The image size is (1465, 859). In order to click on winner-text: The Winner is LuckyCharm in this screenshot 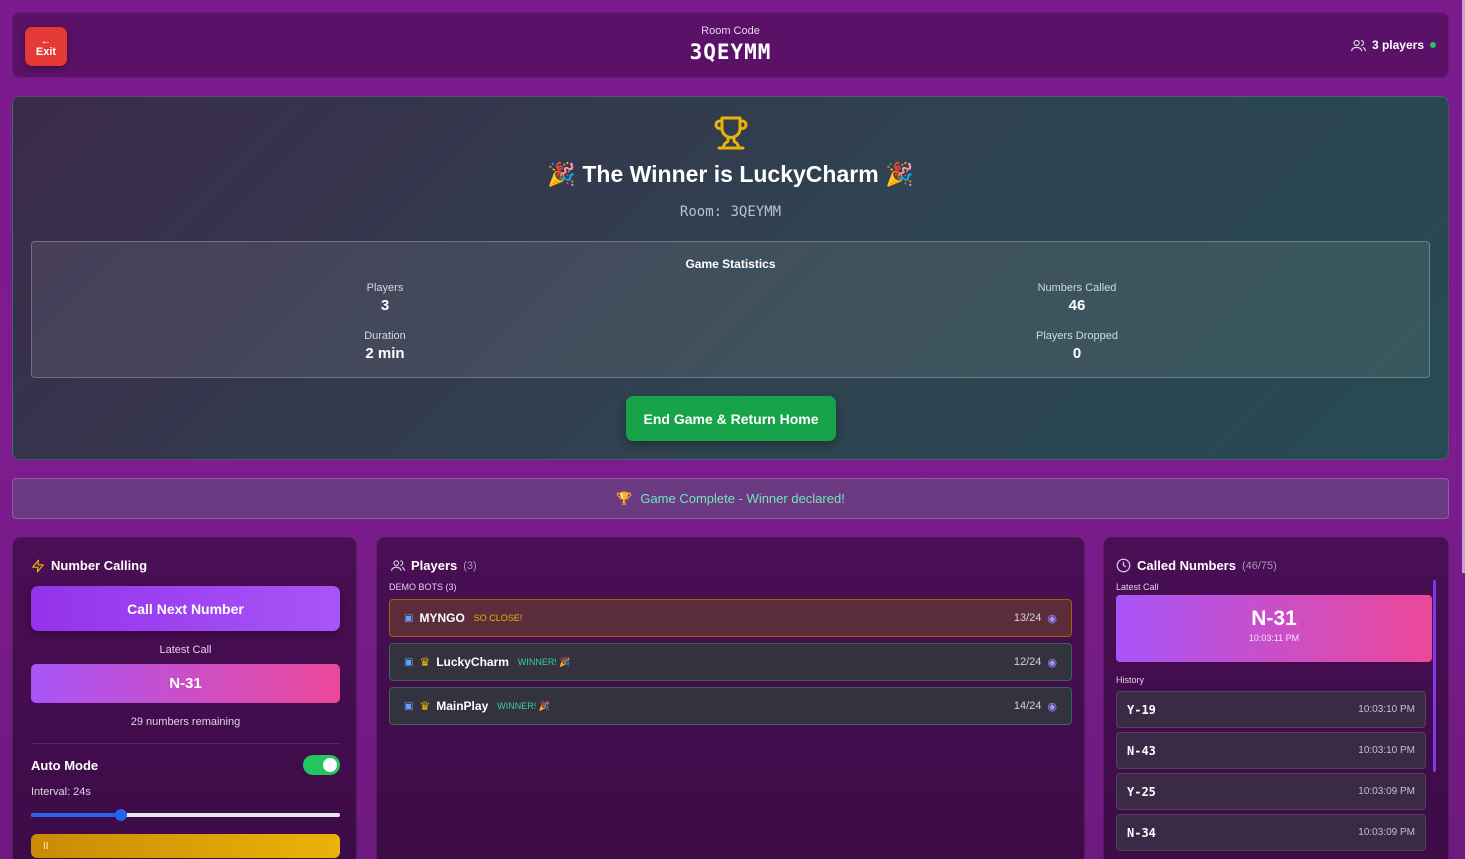, I will do `click(730, 174)`.